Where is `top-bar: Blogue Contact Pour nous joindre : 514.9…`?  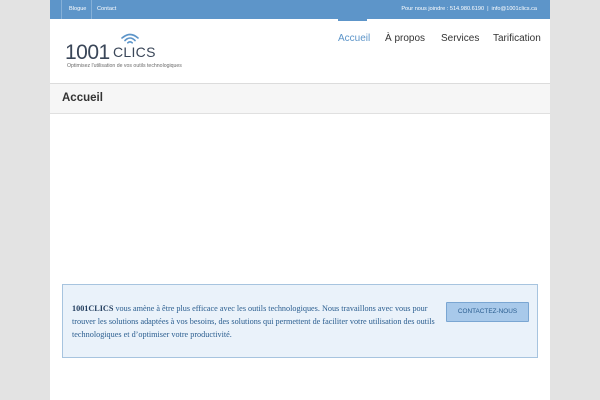 top-bar: Blogue Contact Pour nous joindre : 514.9… is located at coordinates (300, 9).